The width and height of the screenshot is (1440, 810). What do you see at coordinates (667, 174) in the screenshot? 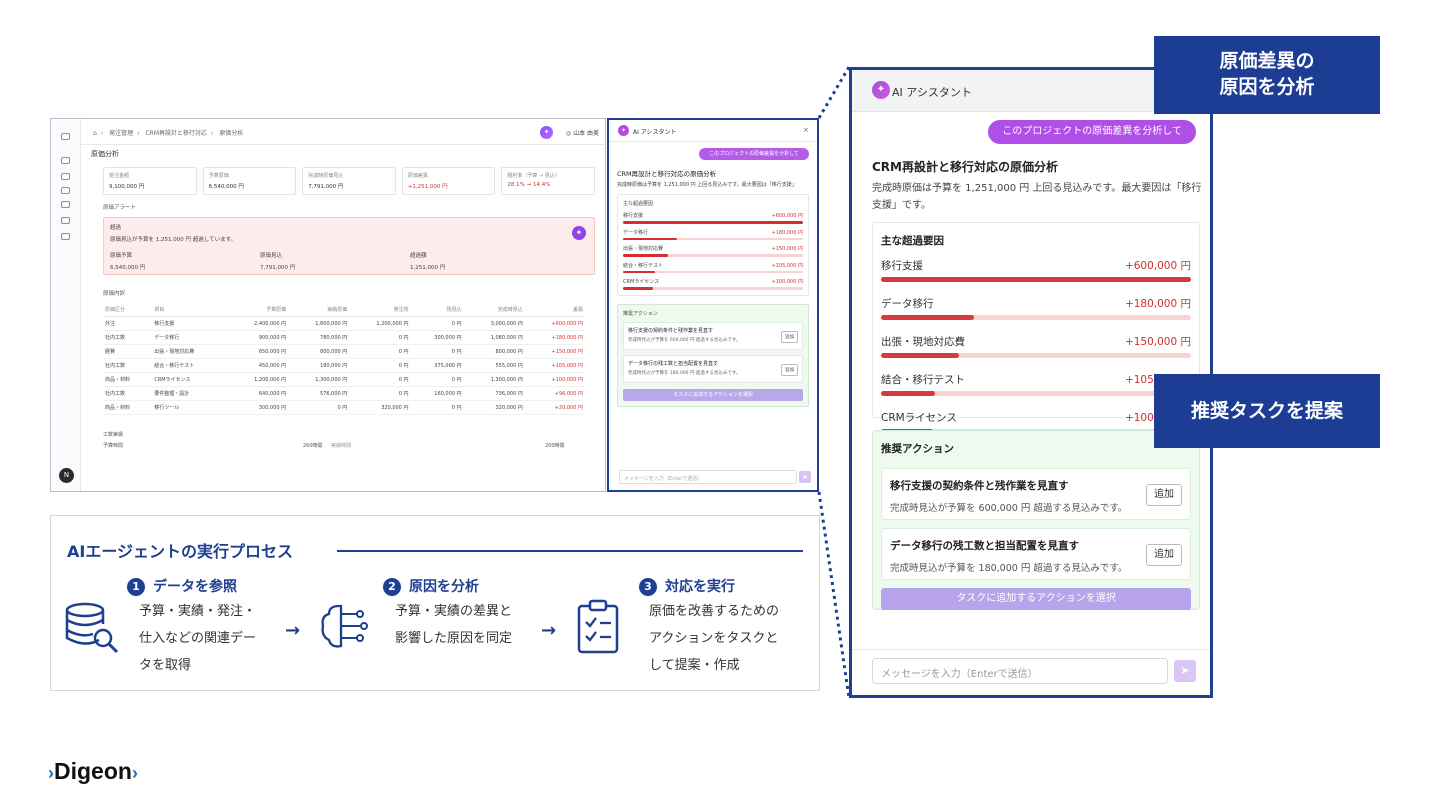
I see `response-title: CRM再設計と移行対応の原価分析` at bounding box center [667, 174].